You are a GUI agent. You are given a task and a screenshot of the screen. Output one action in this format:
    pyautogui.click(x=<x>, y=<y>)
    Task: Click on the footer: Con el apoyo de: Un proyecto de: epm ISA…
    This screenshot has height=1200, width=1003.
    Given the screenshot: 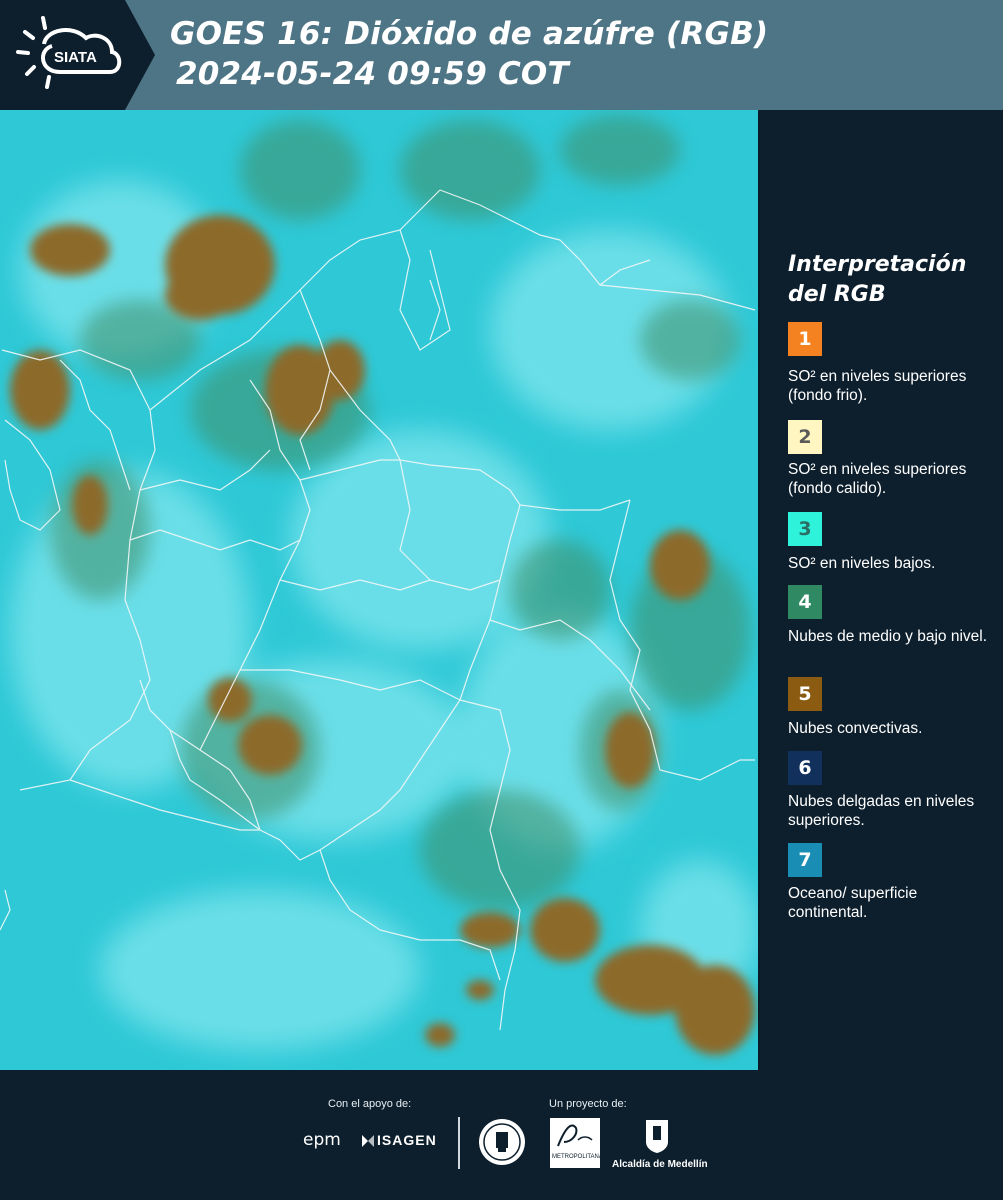 What is the action you would take?
    pyautogui.click(x=501, y=1135)
    